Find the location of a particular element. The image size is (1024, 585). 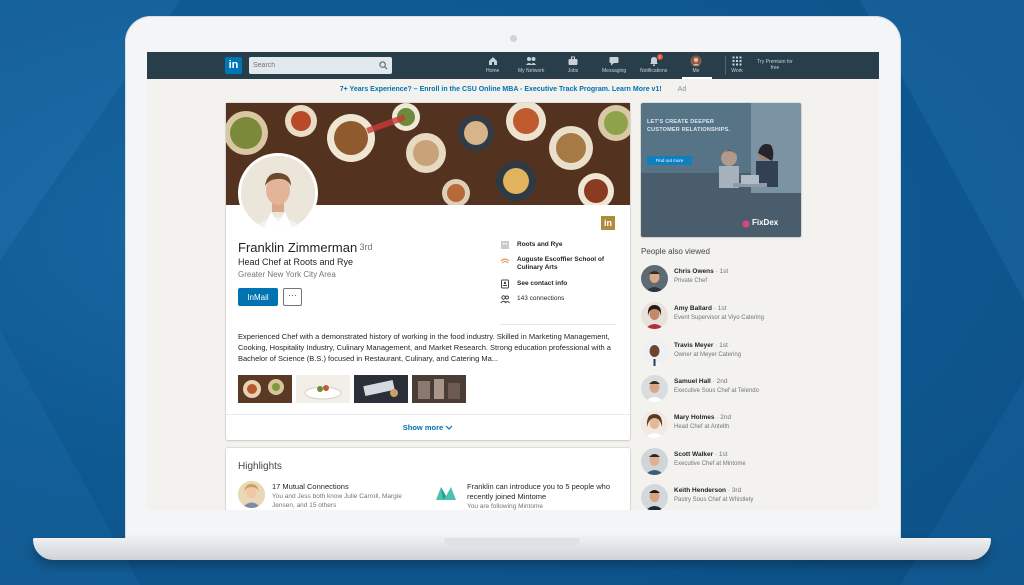

nav-me: Me is located at coordinates (696, 64).